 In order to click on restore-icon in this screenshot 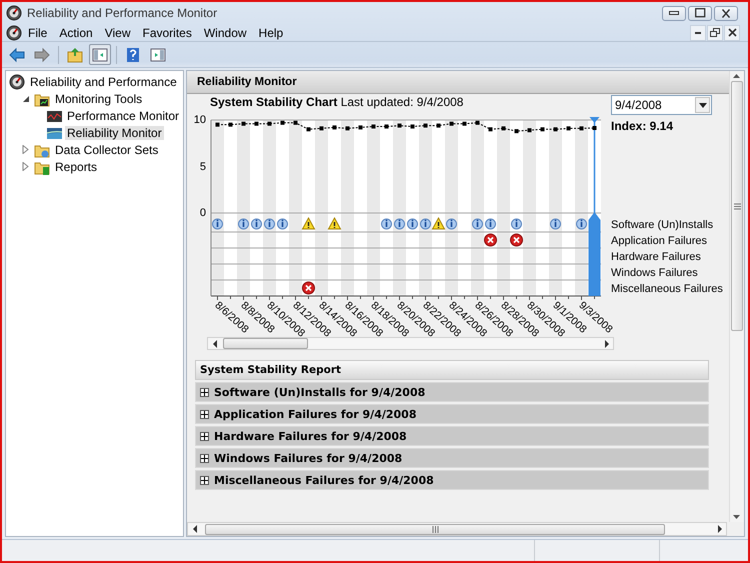, I will do `click(715, 32)`.